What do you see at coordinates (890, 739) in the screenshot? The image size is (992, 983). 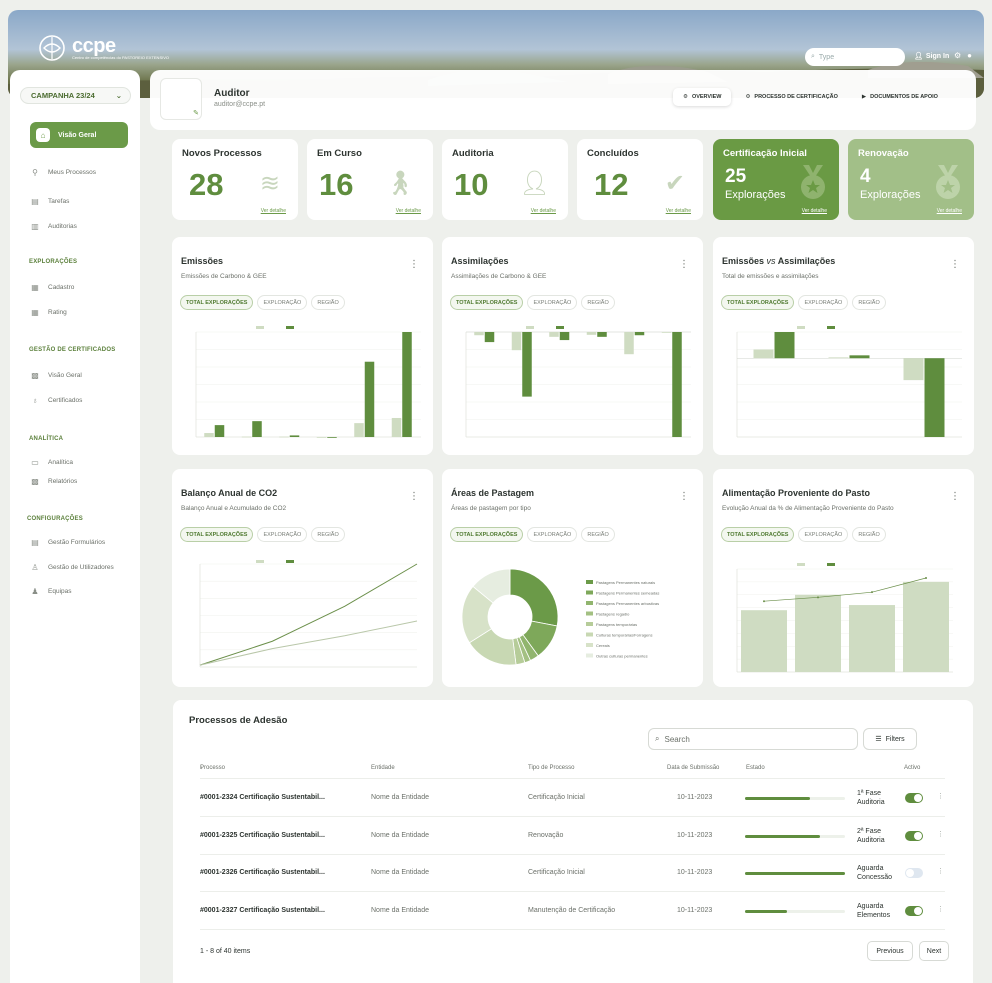 I see `filters-button: ☰ Filters` at bounding box center [890, 739].